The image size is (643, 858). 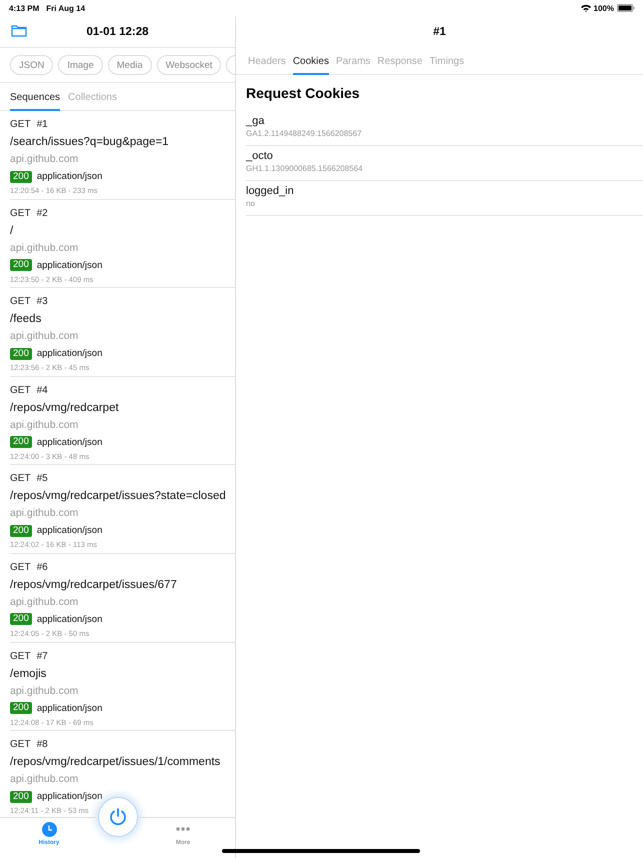 I want to click on list-tab: Collections, so click(x=92, y=101).